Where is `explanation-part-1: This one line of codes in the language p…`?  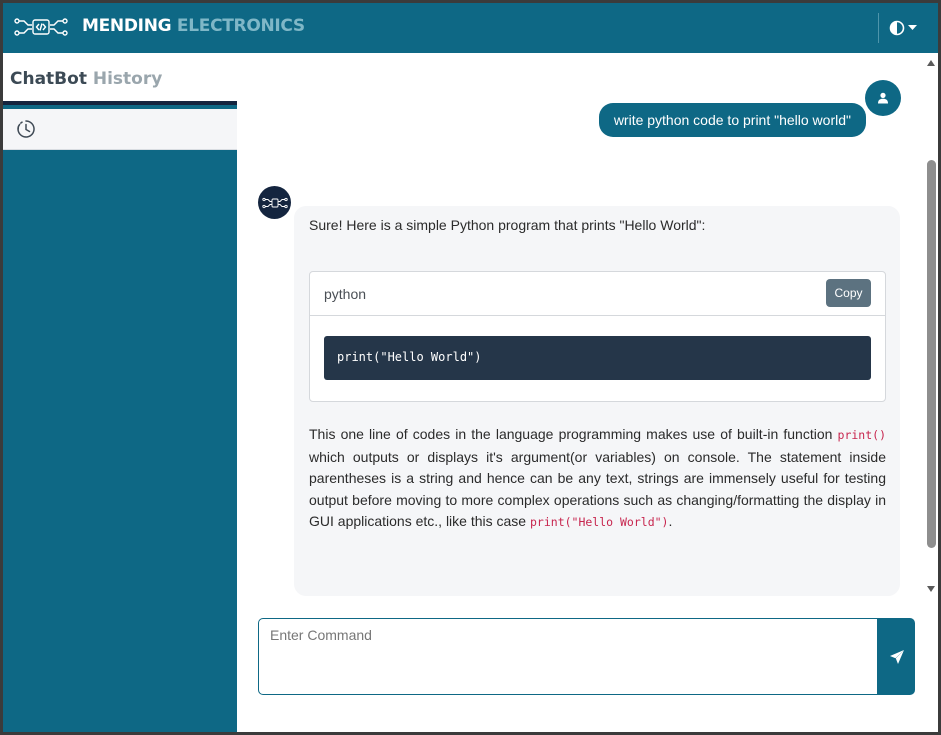 explanation-part-1: This one line of codes in the language p… is located at coordinates (573, 434).